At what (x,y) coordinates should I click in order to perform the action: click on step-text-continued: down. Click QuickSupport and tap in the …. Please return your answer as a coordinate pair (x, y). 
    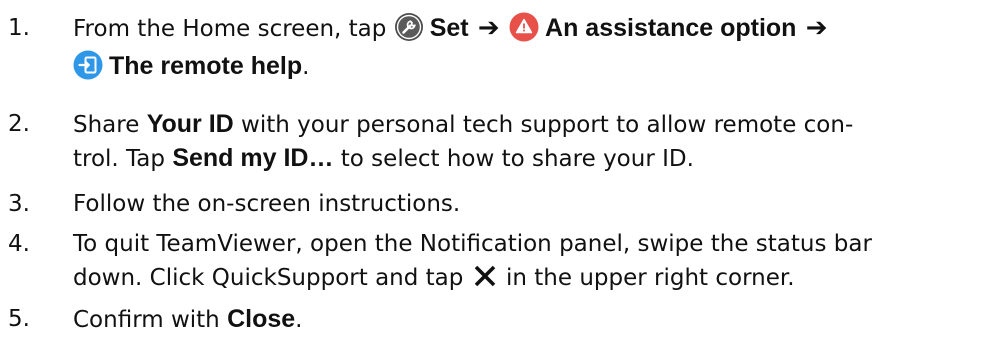
    Looking at the image, I should click on (529, 278).